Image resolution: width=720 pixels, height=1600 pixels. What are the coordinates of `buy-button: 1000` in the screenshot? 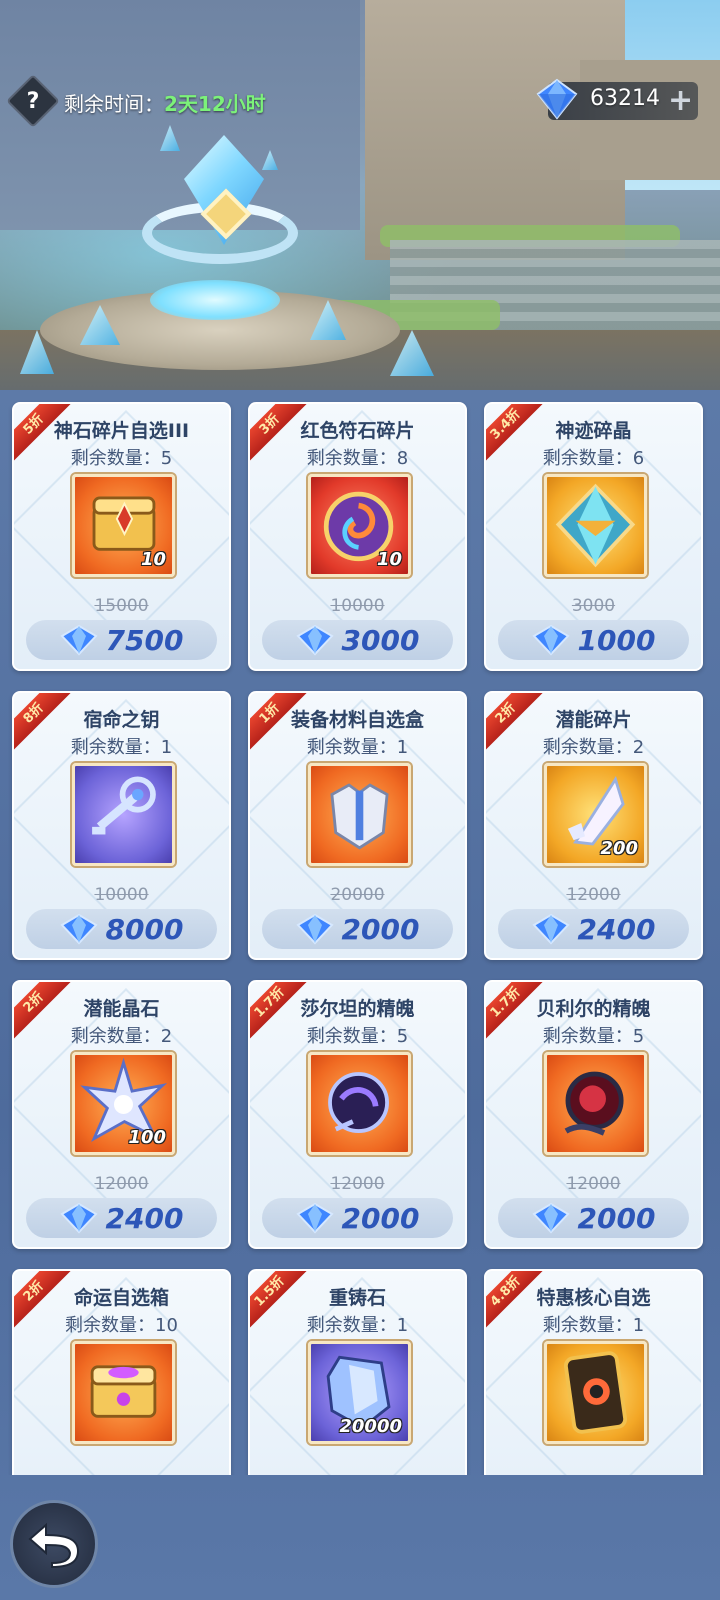 It's located at (593, 640).